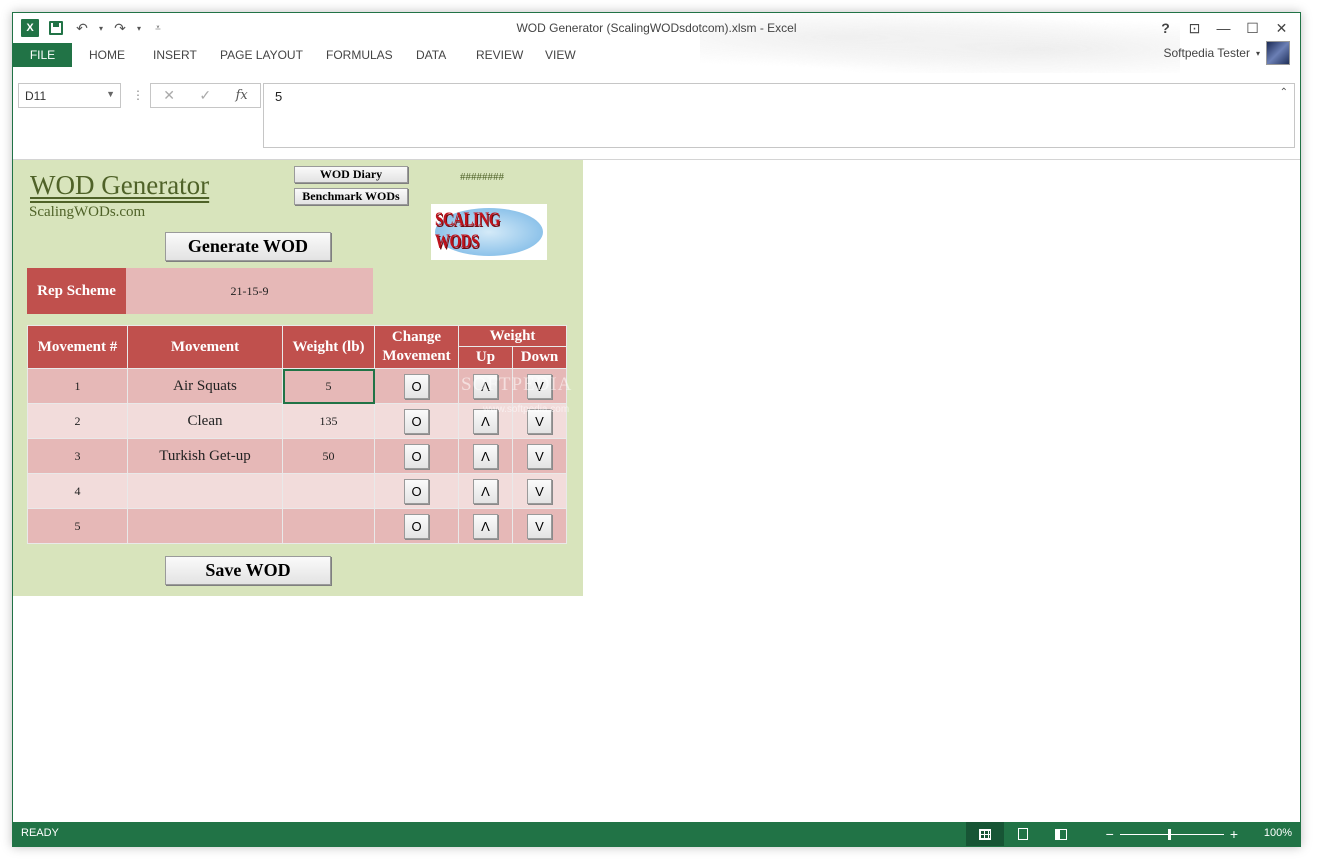  I want to click on enter-check-icon: ✓, so click(205, 95).